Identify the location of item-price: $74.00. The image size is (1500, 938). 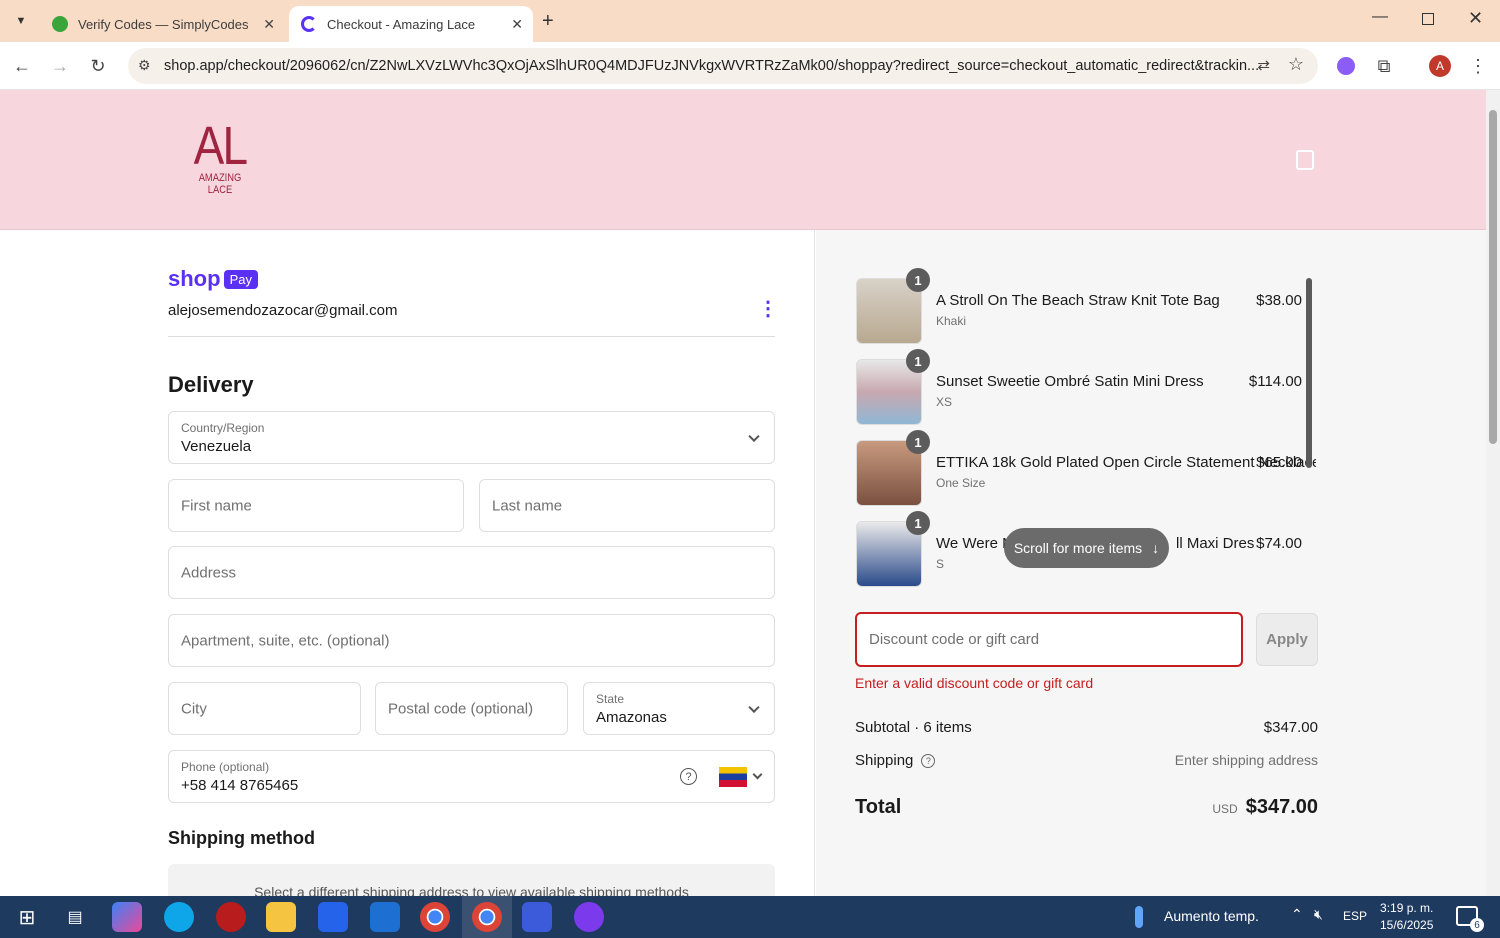
(1279, 543).